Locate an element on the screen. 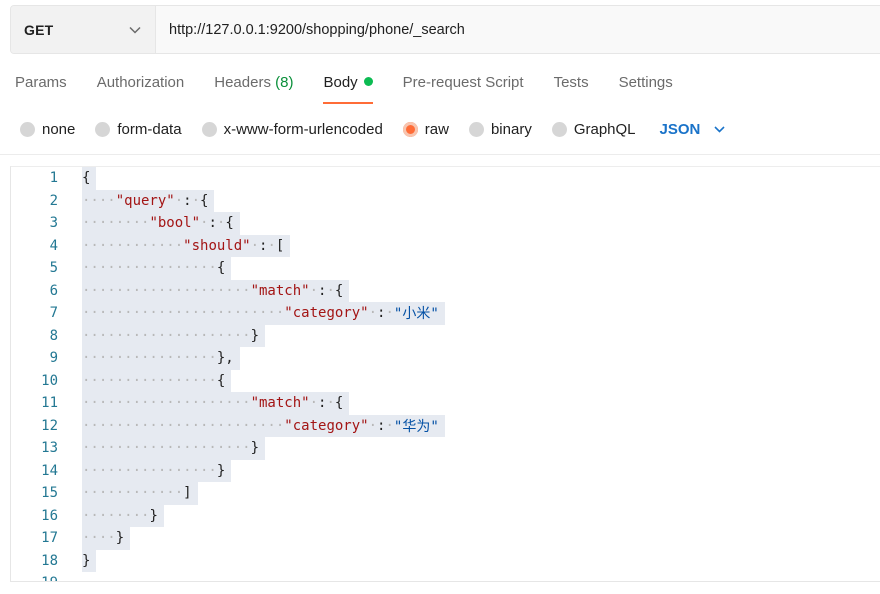 This screenshot has height=594, width=880. line-number: 17 is located at coordinates (49, 538).